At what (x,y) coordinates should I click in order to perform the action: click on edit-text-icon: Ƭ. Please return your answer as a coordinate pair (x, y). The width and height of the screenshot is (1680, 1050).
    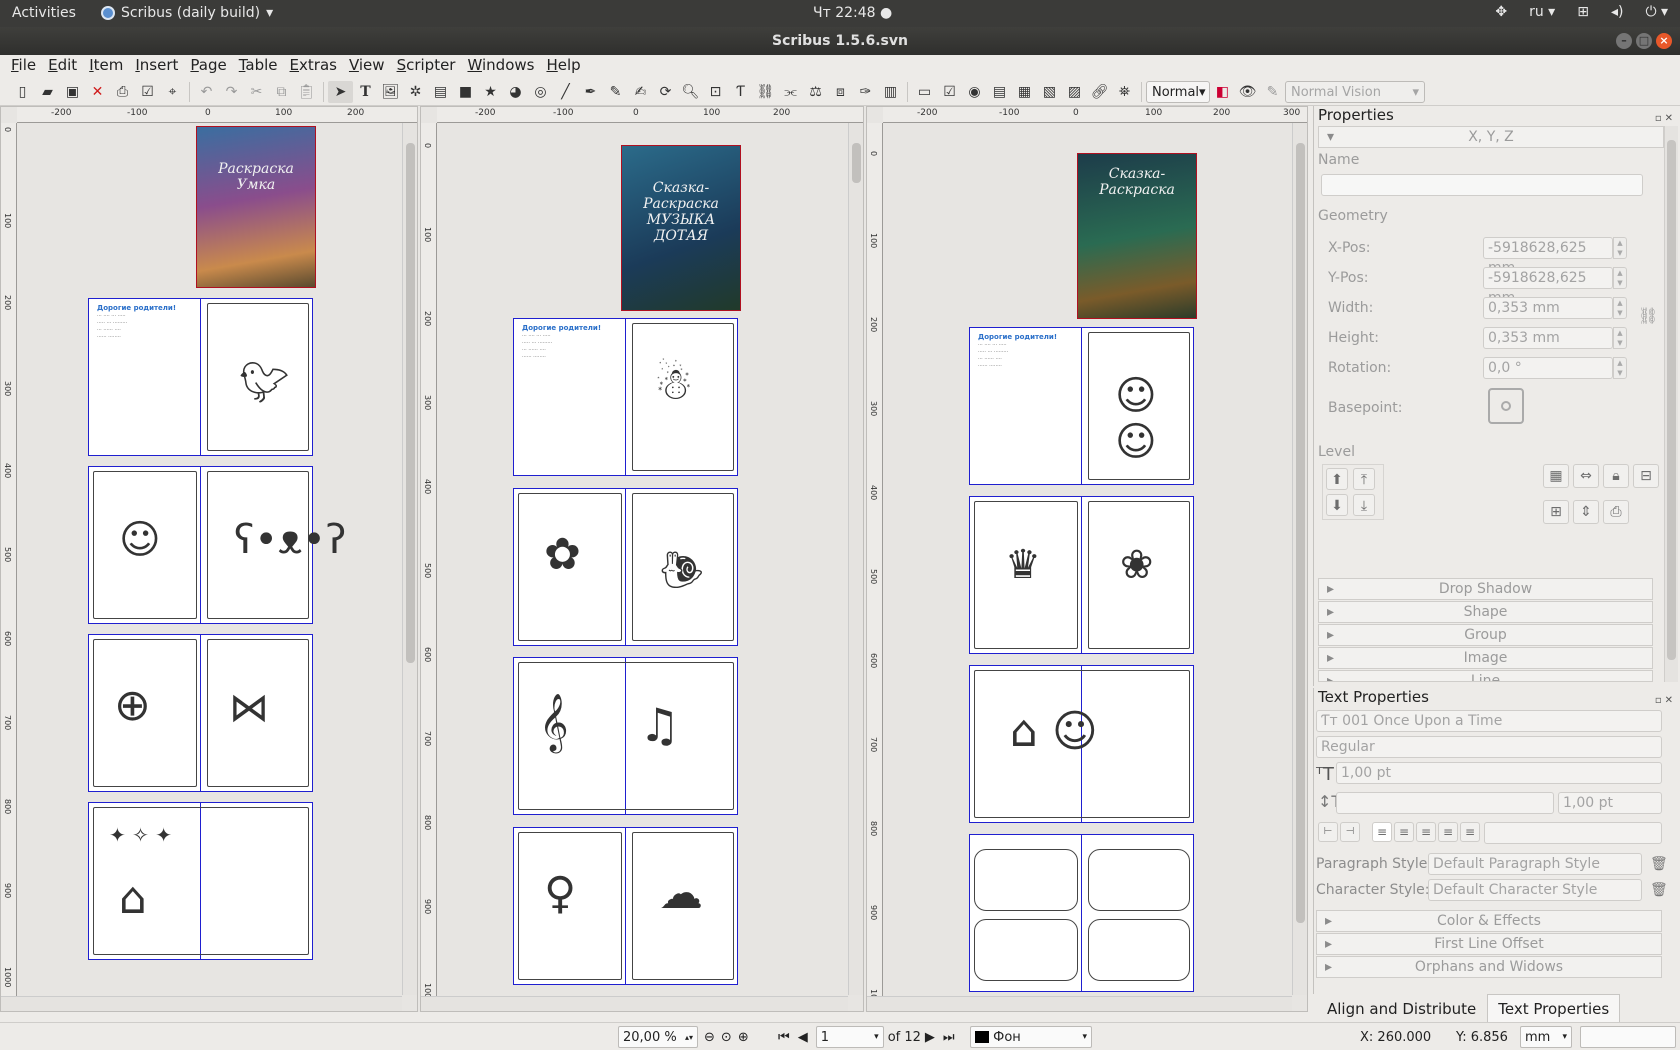
    Looking at the image, I should click on (740, 92).